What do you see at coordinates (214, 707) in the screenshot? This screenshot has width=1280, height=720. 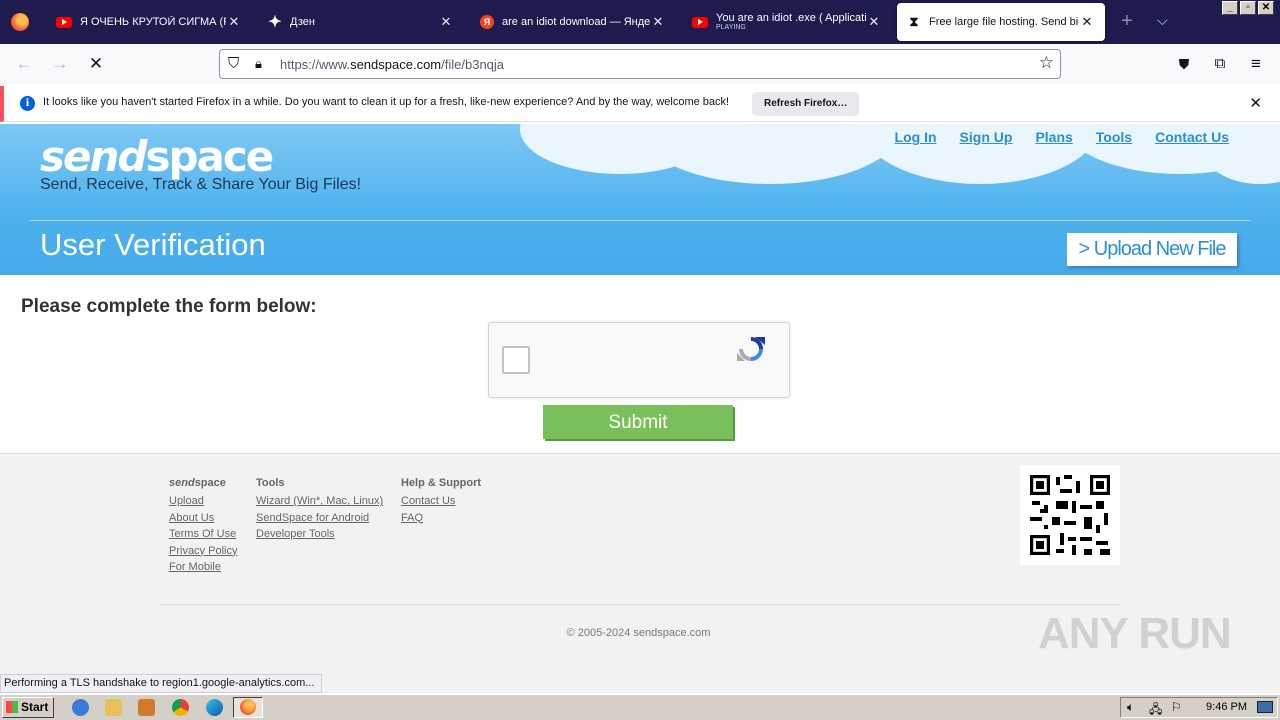 I see `edge-icon` at bounding box center [214, 707].